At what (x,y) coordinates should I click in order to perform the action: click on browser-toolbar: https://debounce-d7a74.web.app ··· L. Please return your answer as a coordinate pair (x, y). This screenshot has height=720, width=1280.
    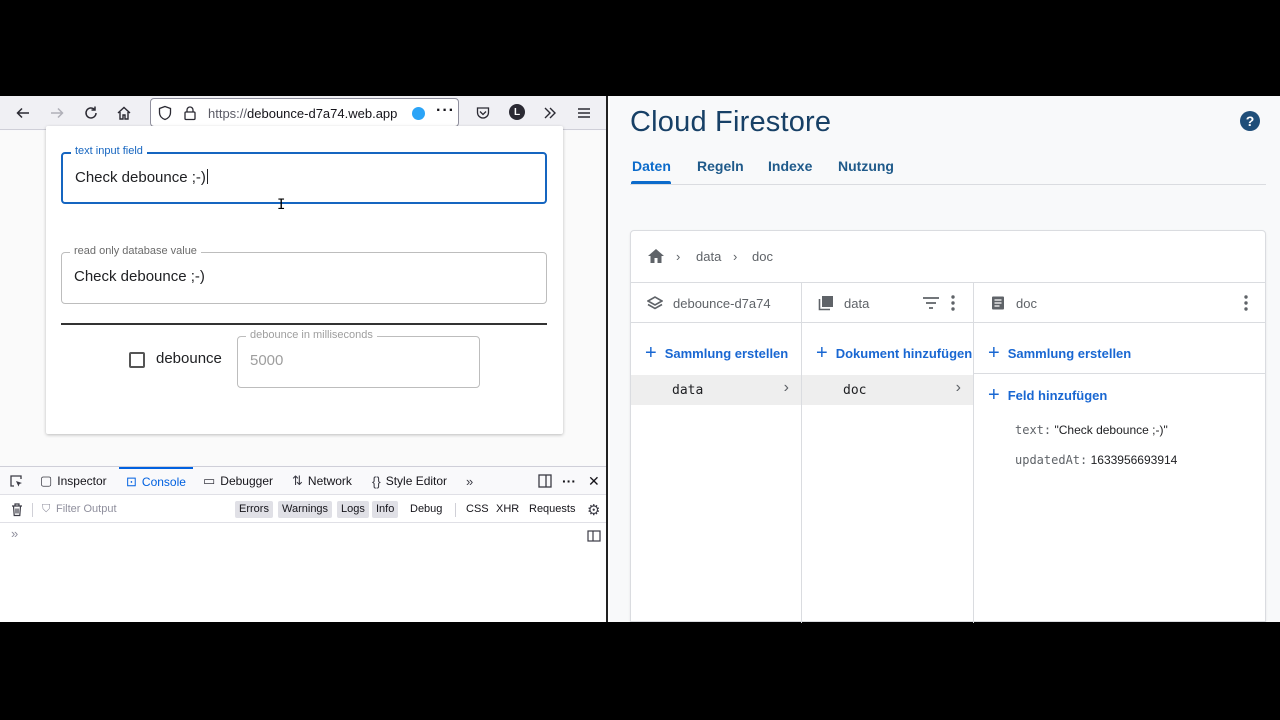
    Looking at the image, I should click on (303, 113).